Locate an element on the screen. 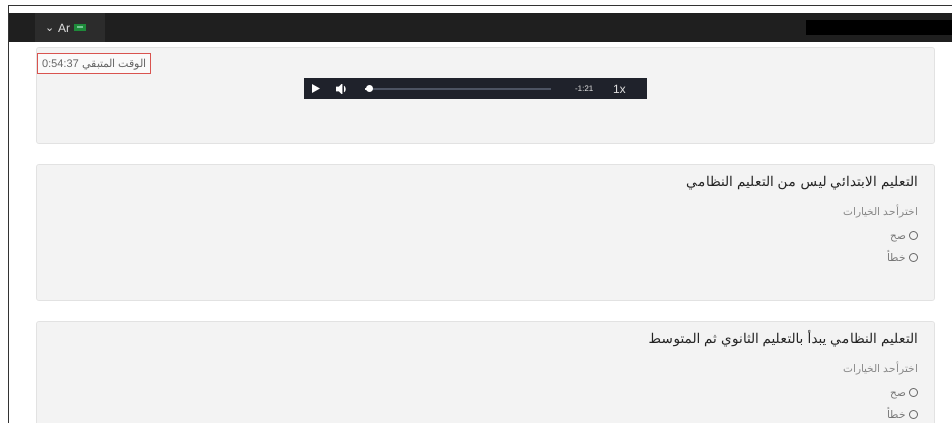 This screenshot has width=952, height=423. language-button: ⌄ Ar is located at coordinates (70, 27).